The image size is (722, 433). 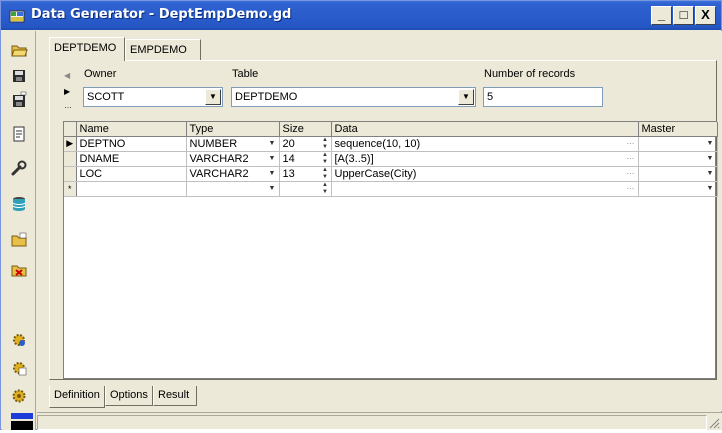 I want to click on status-panel, so click(x=372, y=422).